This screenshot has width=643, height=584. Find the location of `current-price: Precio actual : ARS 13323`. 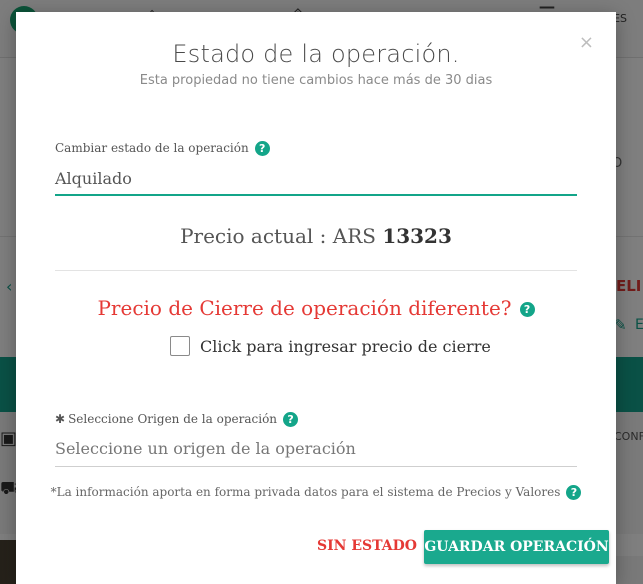

current-price: Precio actual : ARS 13323 is located at coordinates (316, 236).